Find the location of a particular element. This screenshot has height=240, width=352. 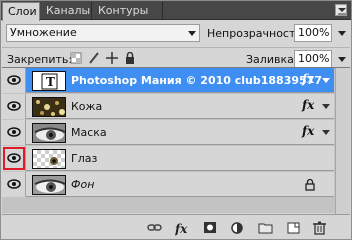

opacity-slider-arrow-icon is located at coordinates (342, 33).